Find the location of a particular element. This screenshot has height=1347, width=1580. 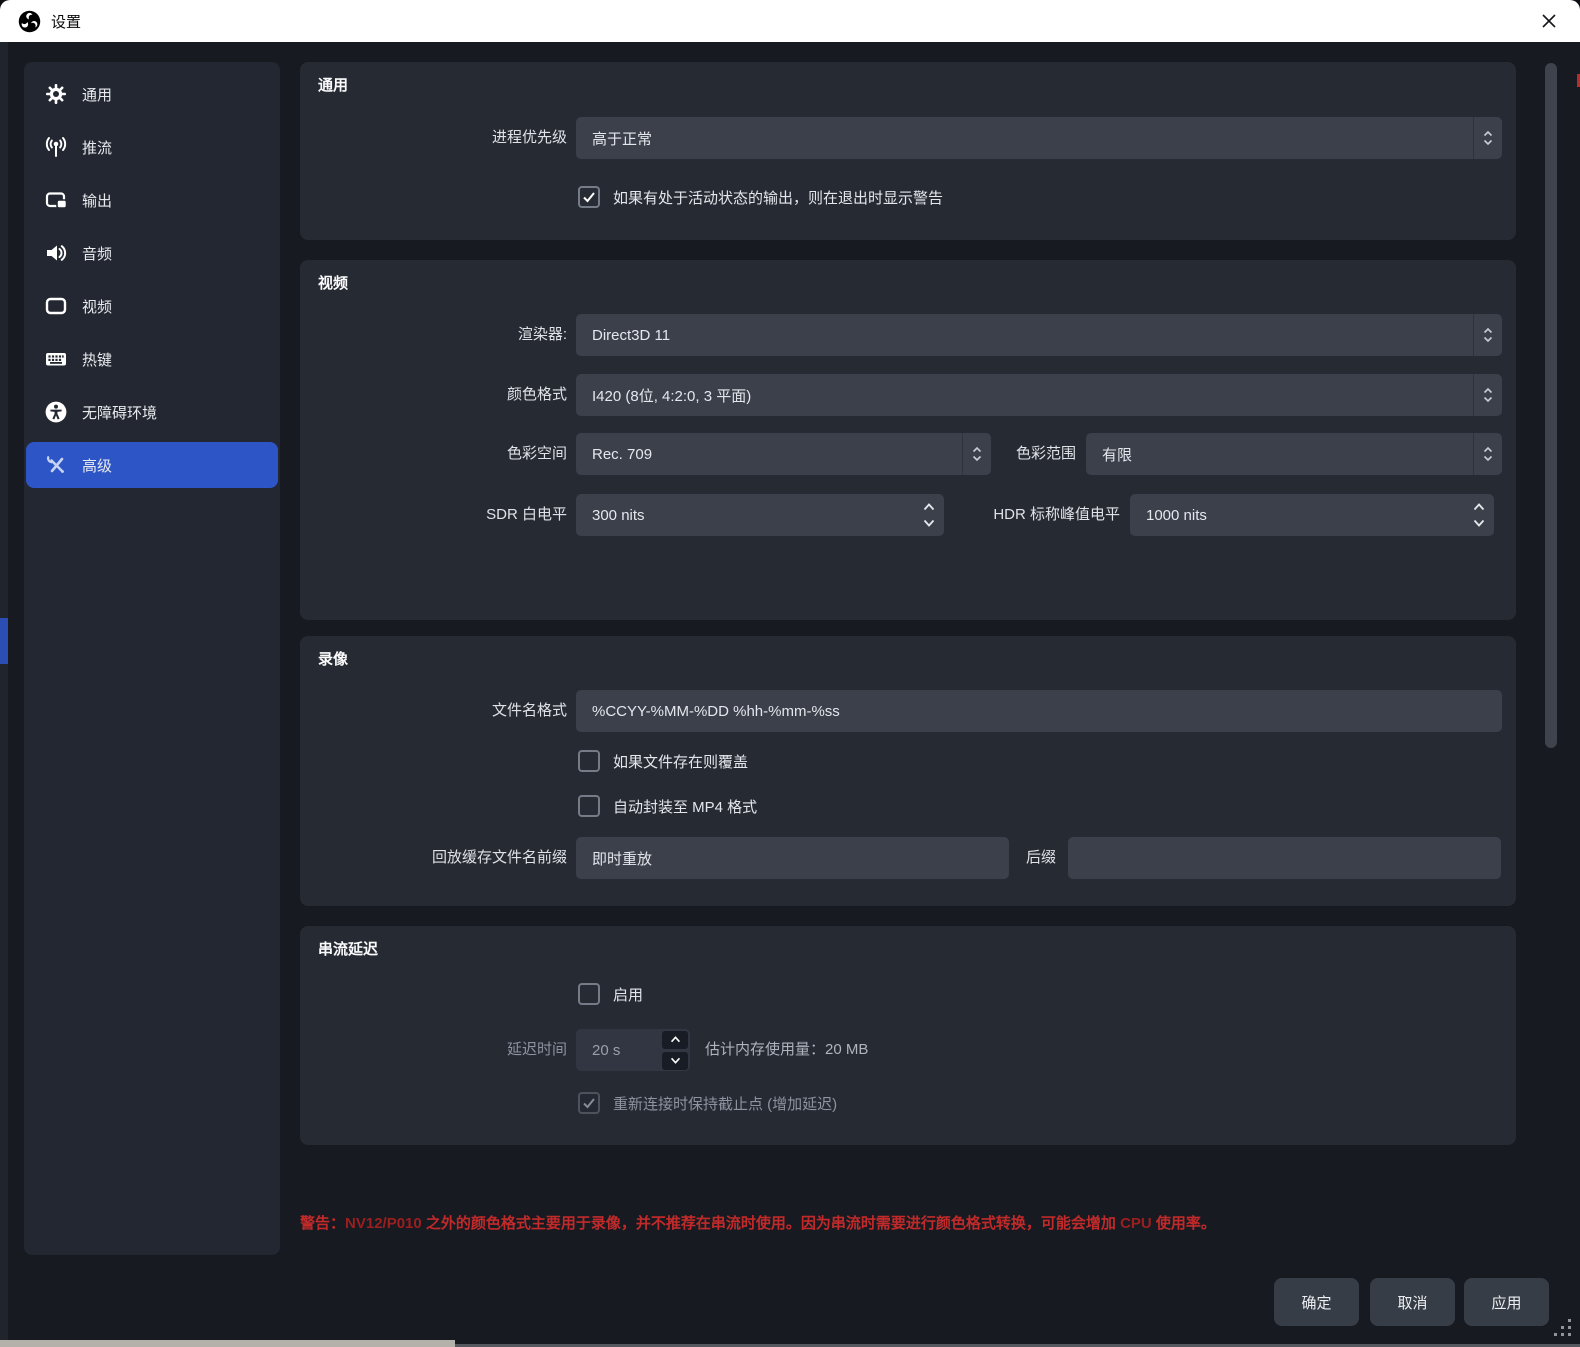

background-taskbar-edge is located at coordinates (227, 1343).